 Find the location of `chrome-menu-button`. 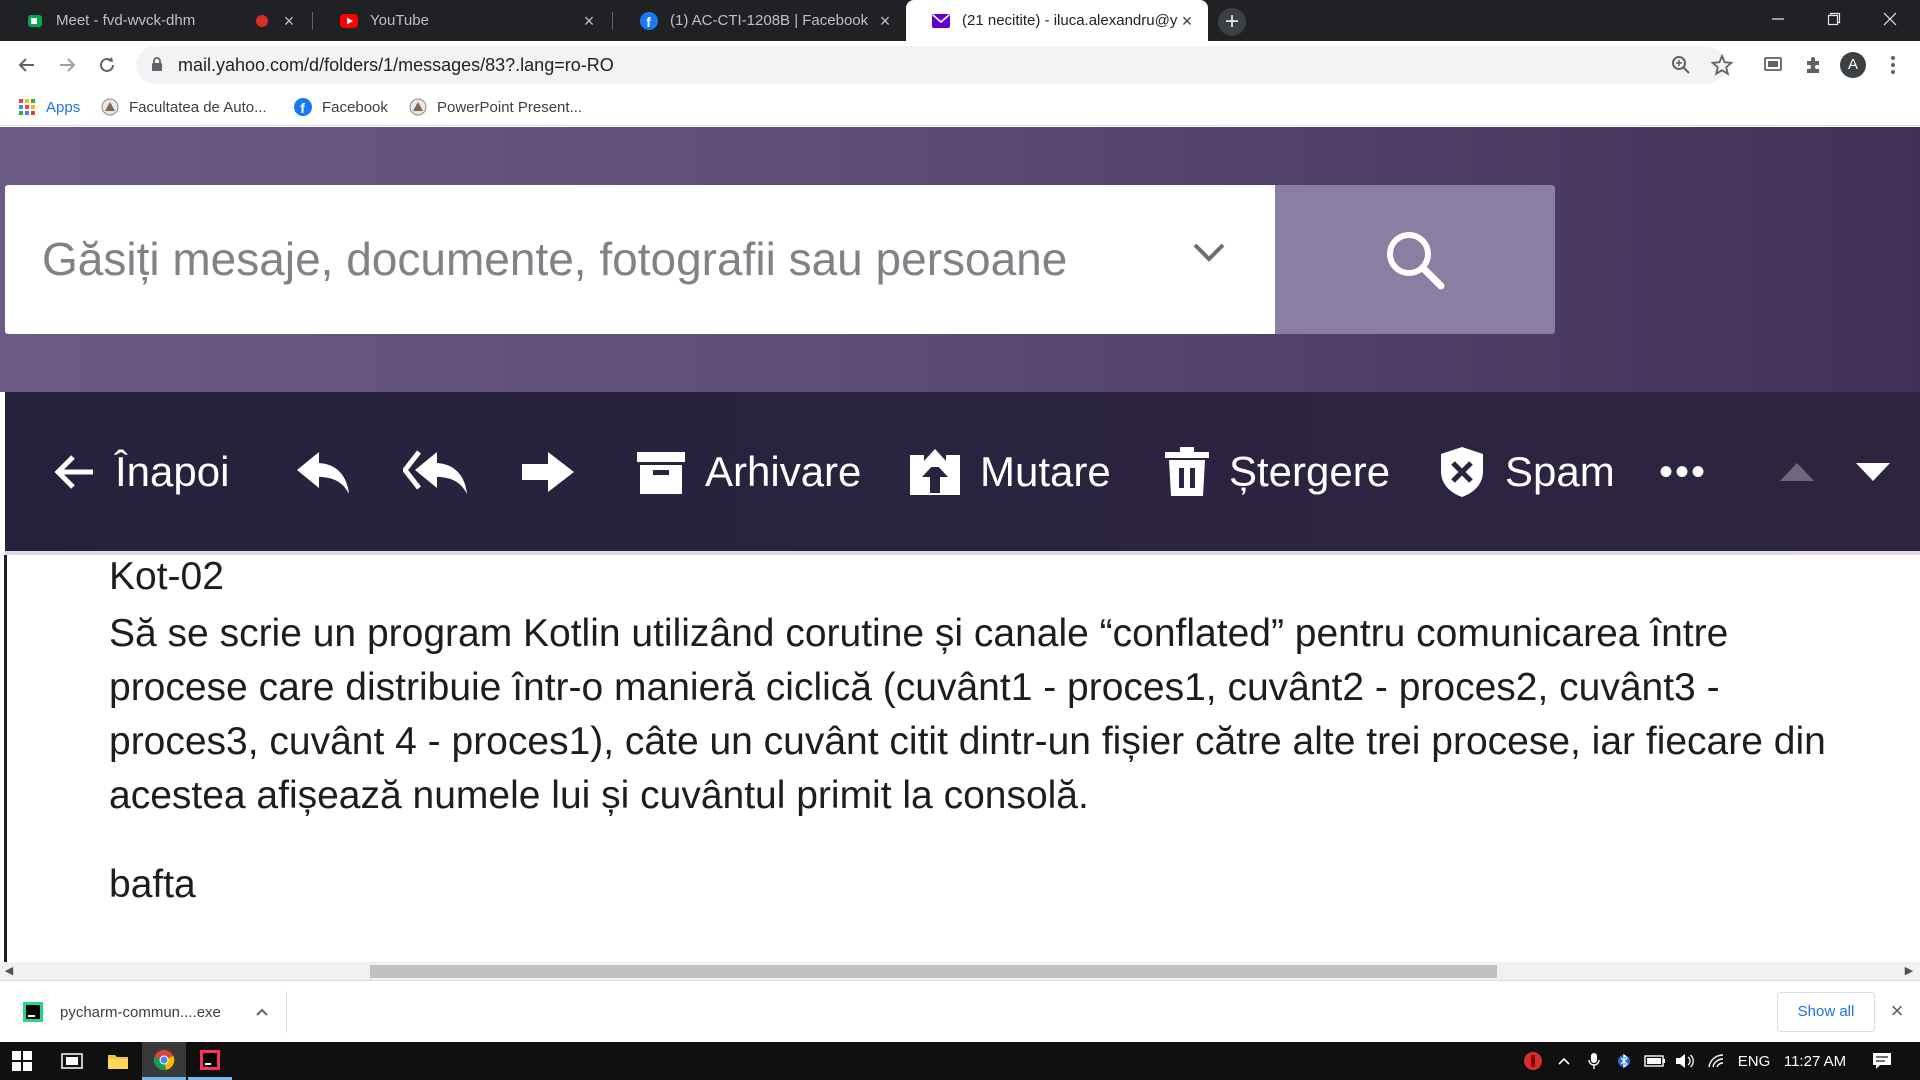

chrome-menu-button is located at coordinates (1893, 65).